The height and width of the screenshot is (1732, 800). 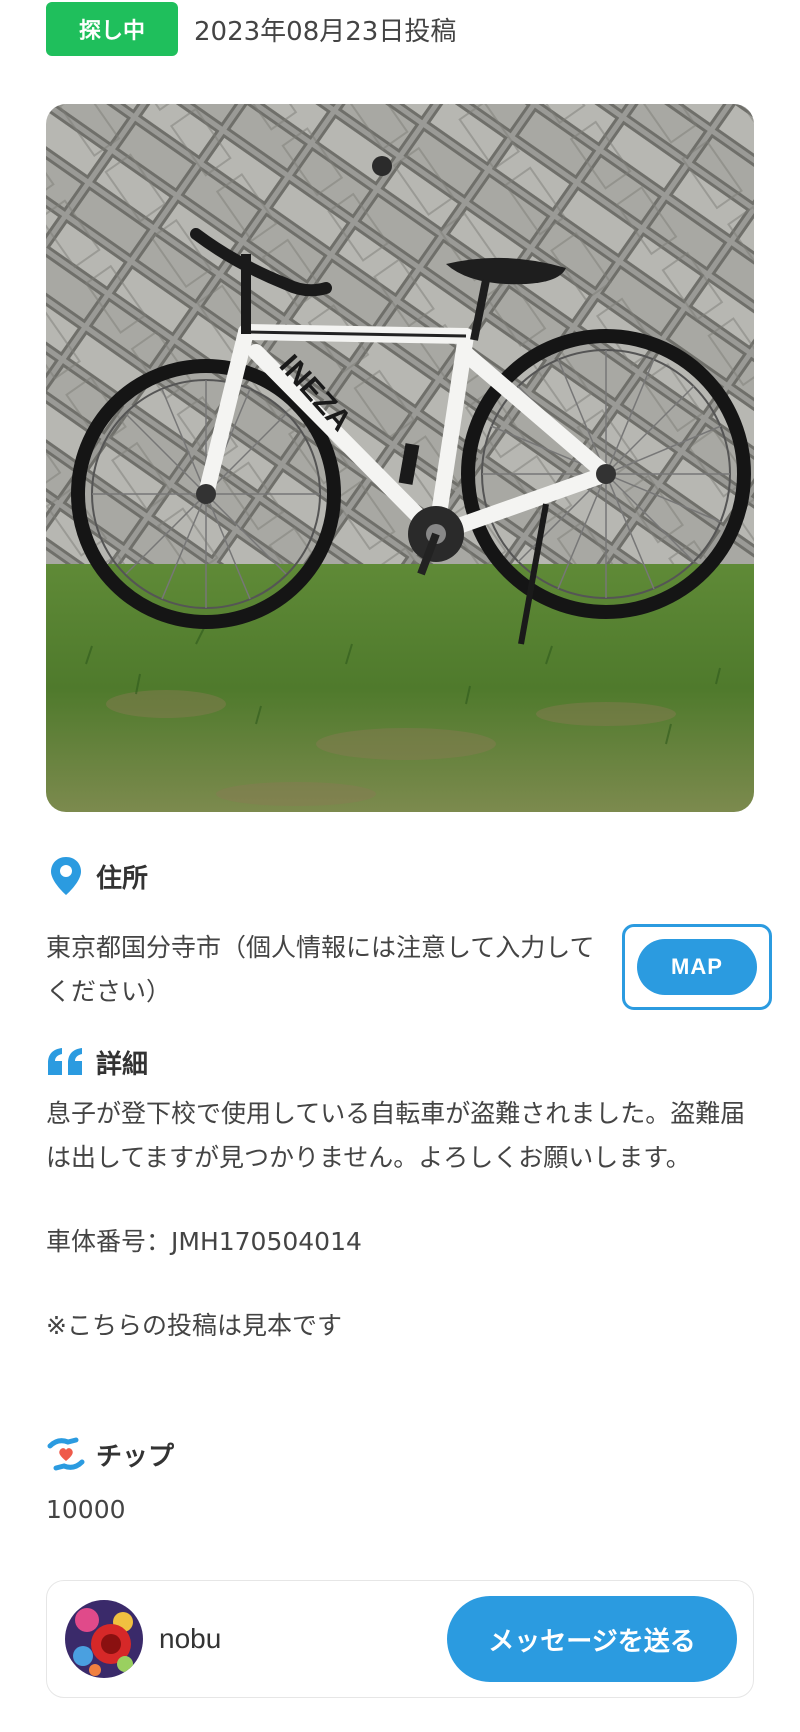 What do you see at coordinates (592, 1639) in the screenshot?
I see `send-message-button: メッセージを送る` at bounding box center [592, 1639].